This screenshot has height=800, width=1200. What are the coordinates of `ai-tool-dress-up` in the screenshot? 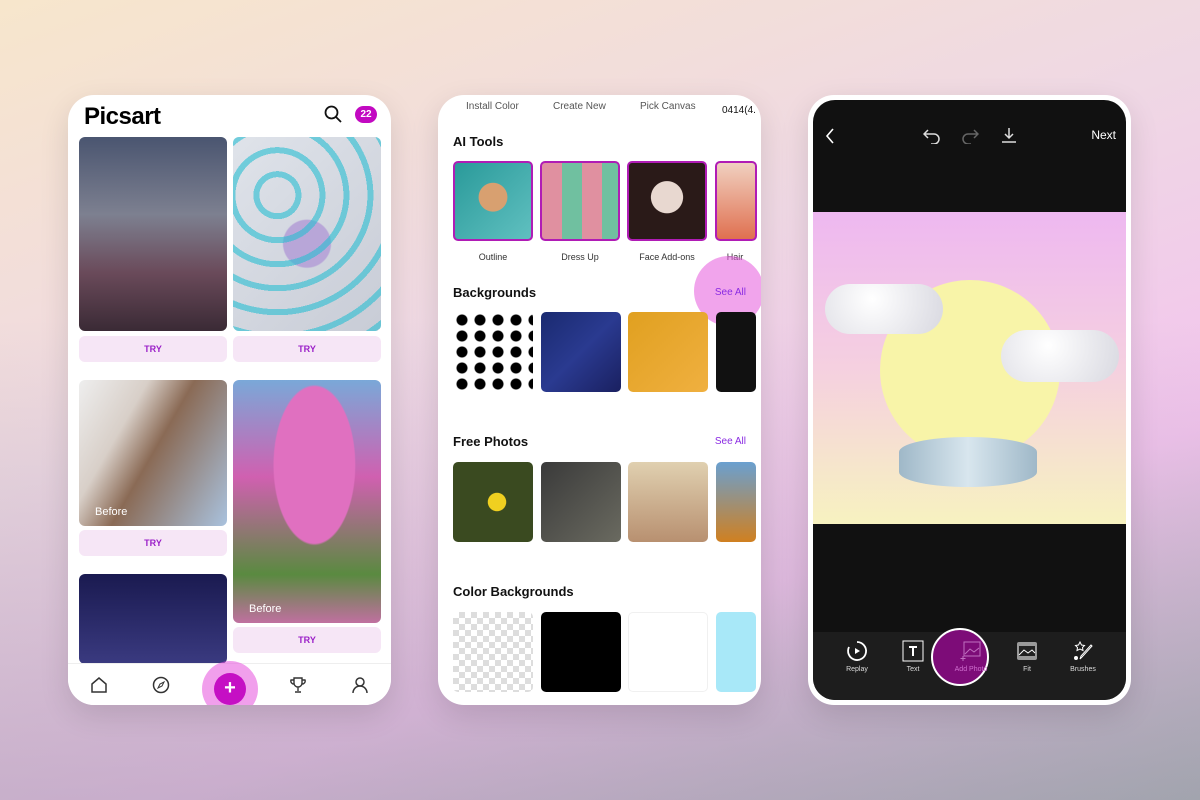 It's located at (580, 201).